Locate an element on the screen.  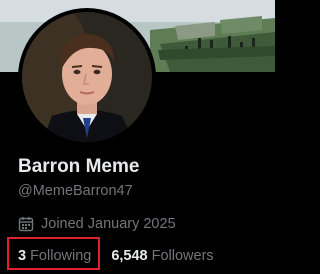
display-name: Barron Meme is located at coordinates (79, 166).